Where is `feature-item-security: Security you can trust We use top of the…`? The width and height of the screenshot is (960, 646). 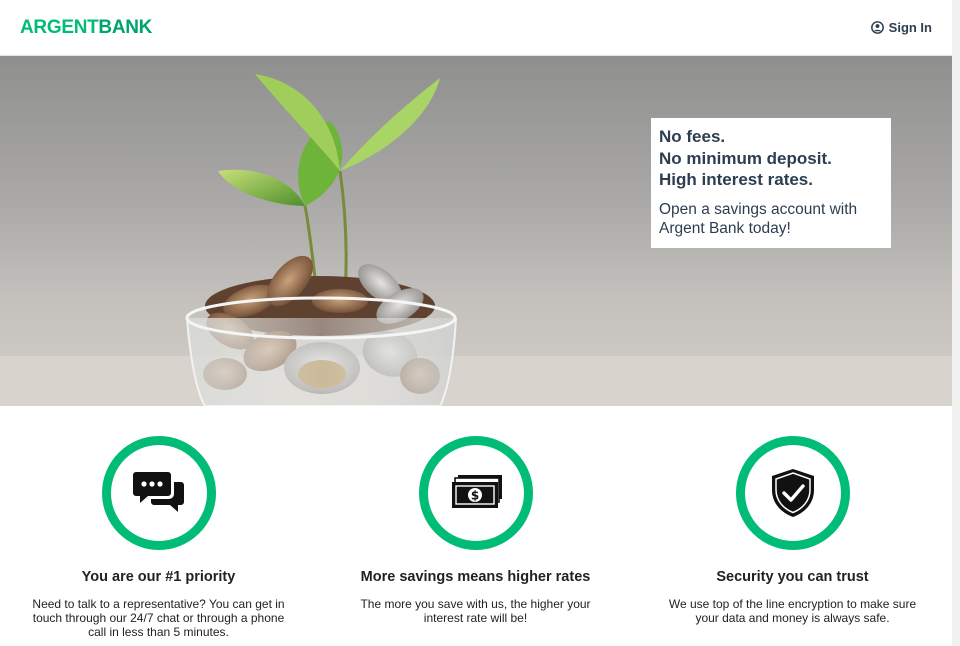
feature-item-security: Security you can trust We use top of the… is located at coordinates (792, 526).